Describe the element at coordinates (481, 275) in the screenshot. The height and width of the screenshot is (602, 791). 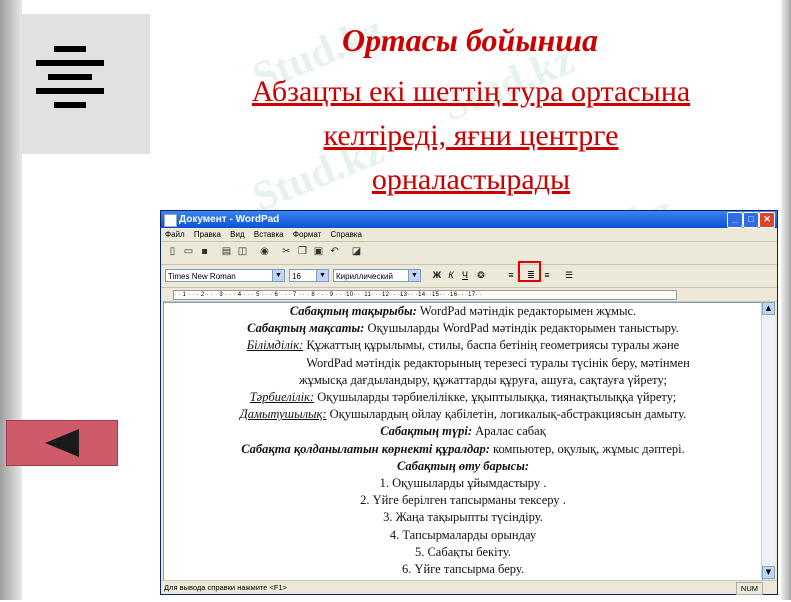
I see `color-palette-icon: ❂` at that location.